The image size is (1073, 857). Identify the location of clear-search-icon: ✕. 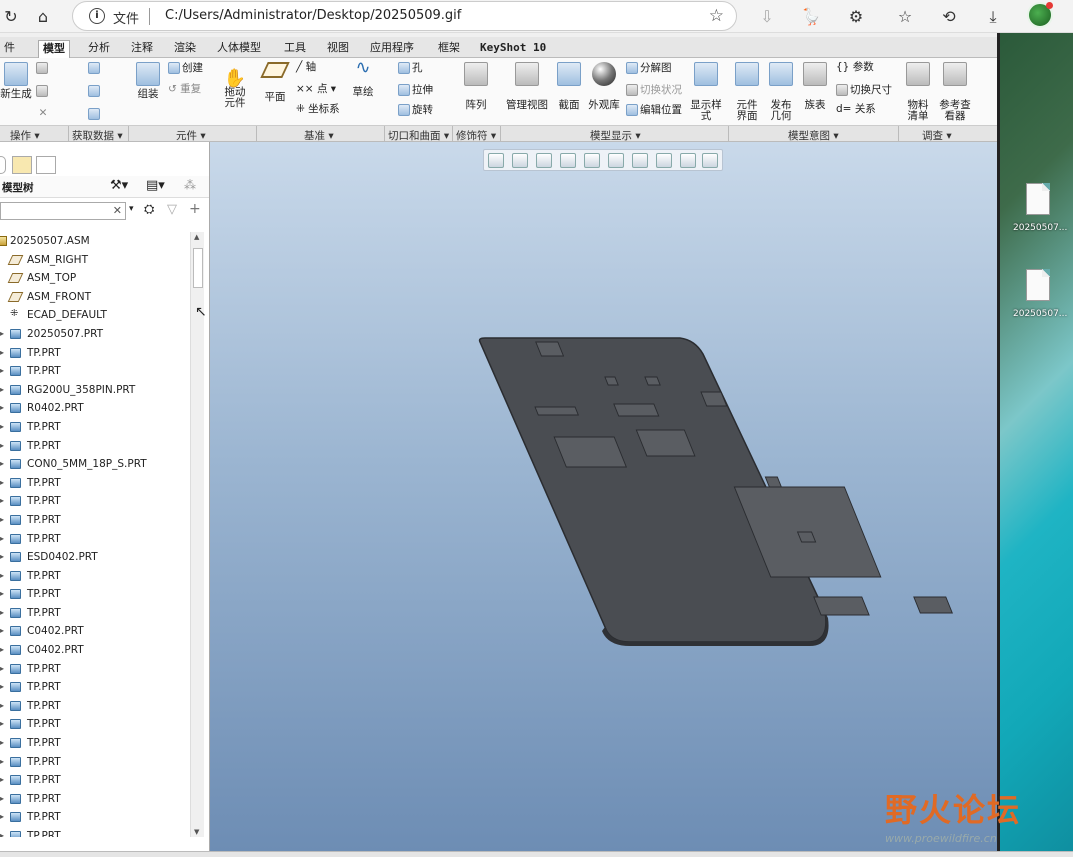
(117, 210).